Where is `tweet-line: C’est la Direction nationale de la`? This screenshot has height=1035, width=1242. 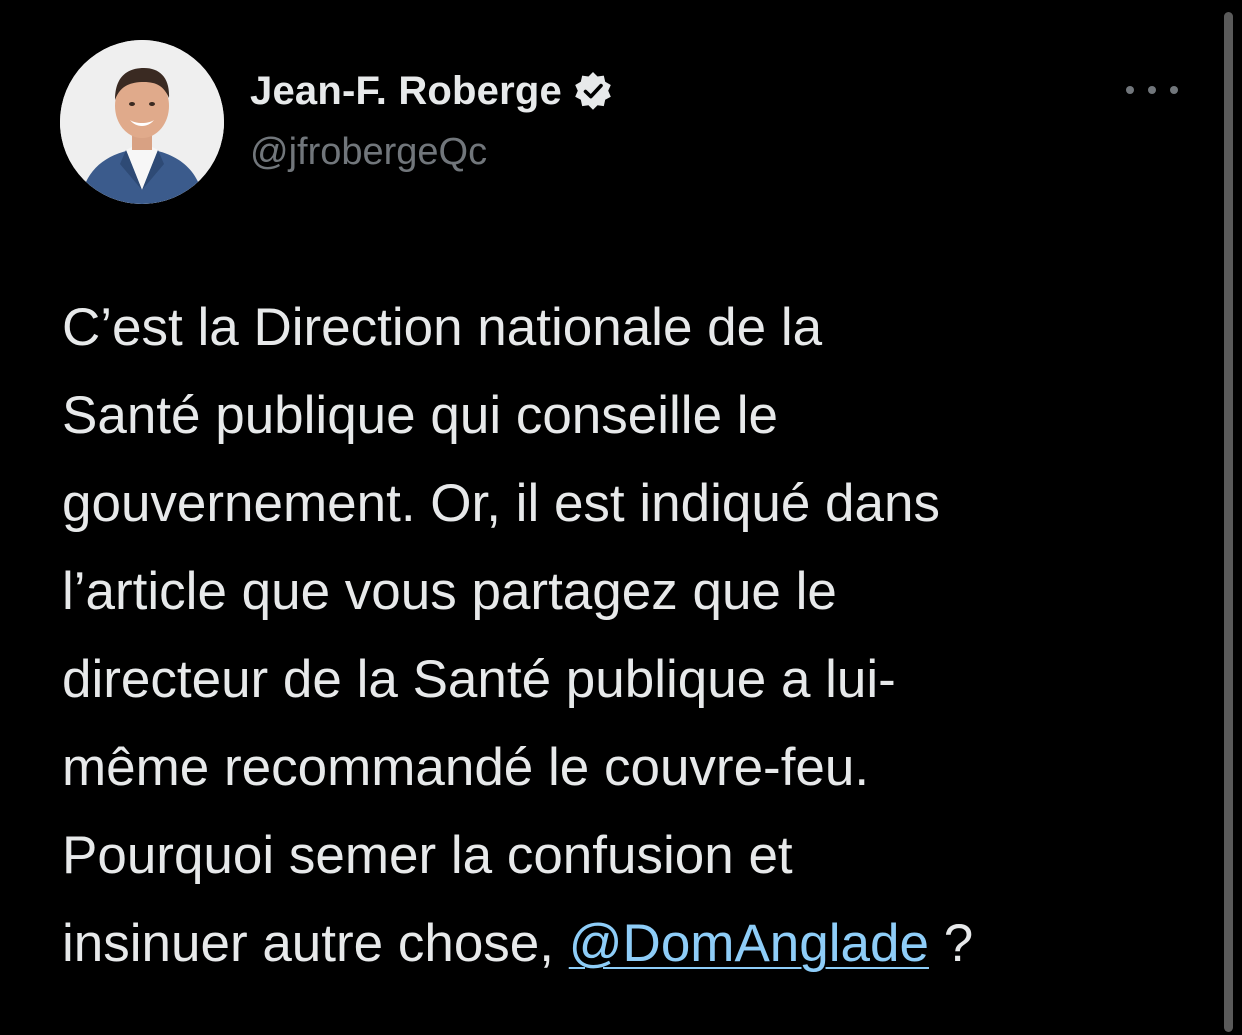
tweet-line: C’est la Direction nationale de la is located at coordinates (442, 327).